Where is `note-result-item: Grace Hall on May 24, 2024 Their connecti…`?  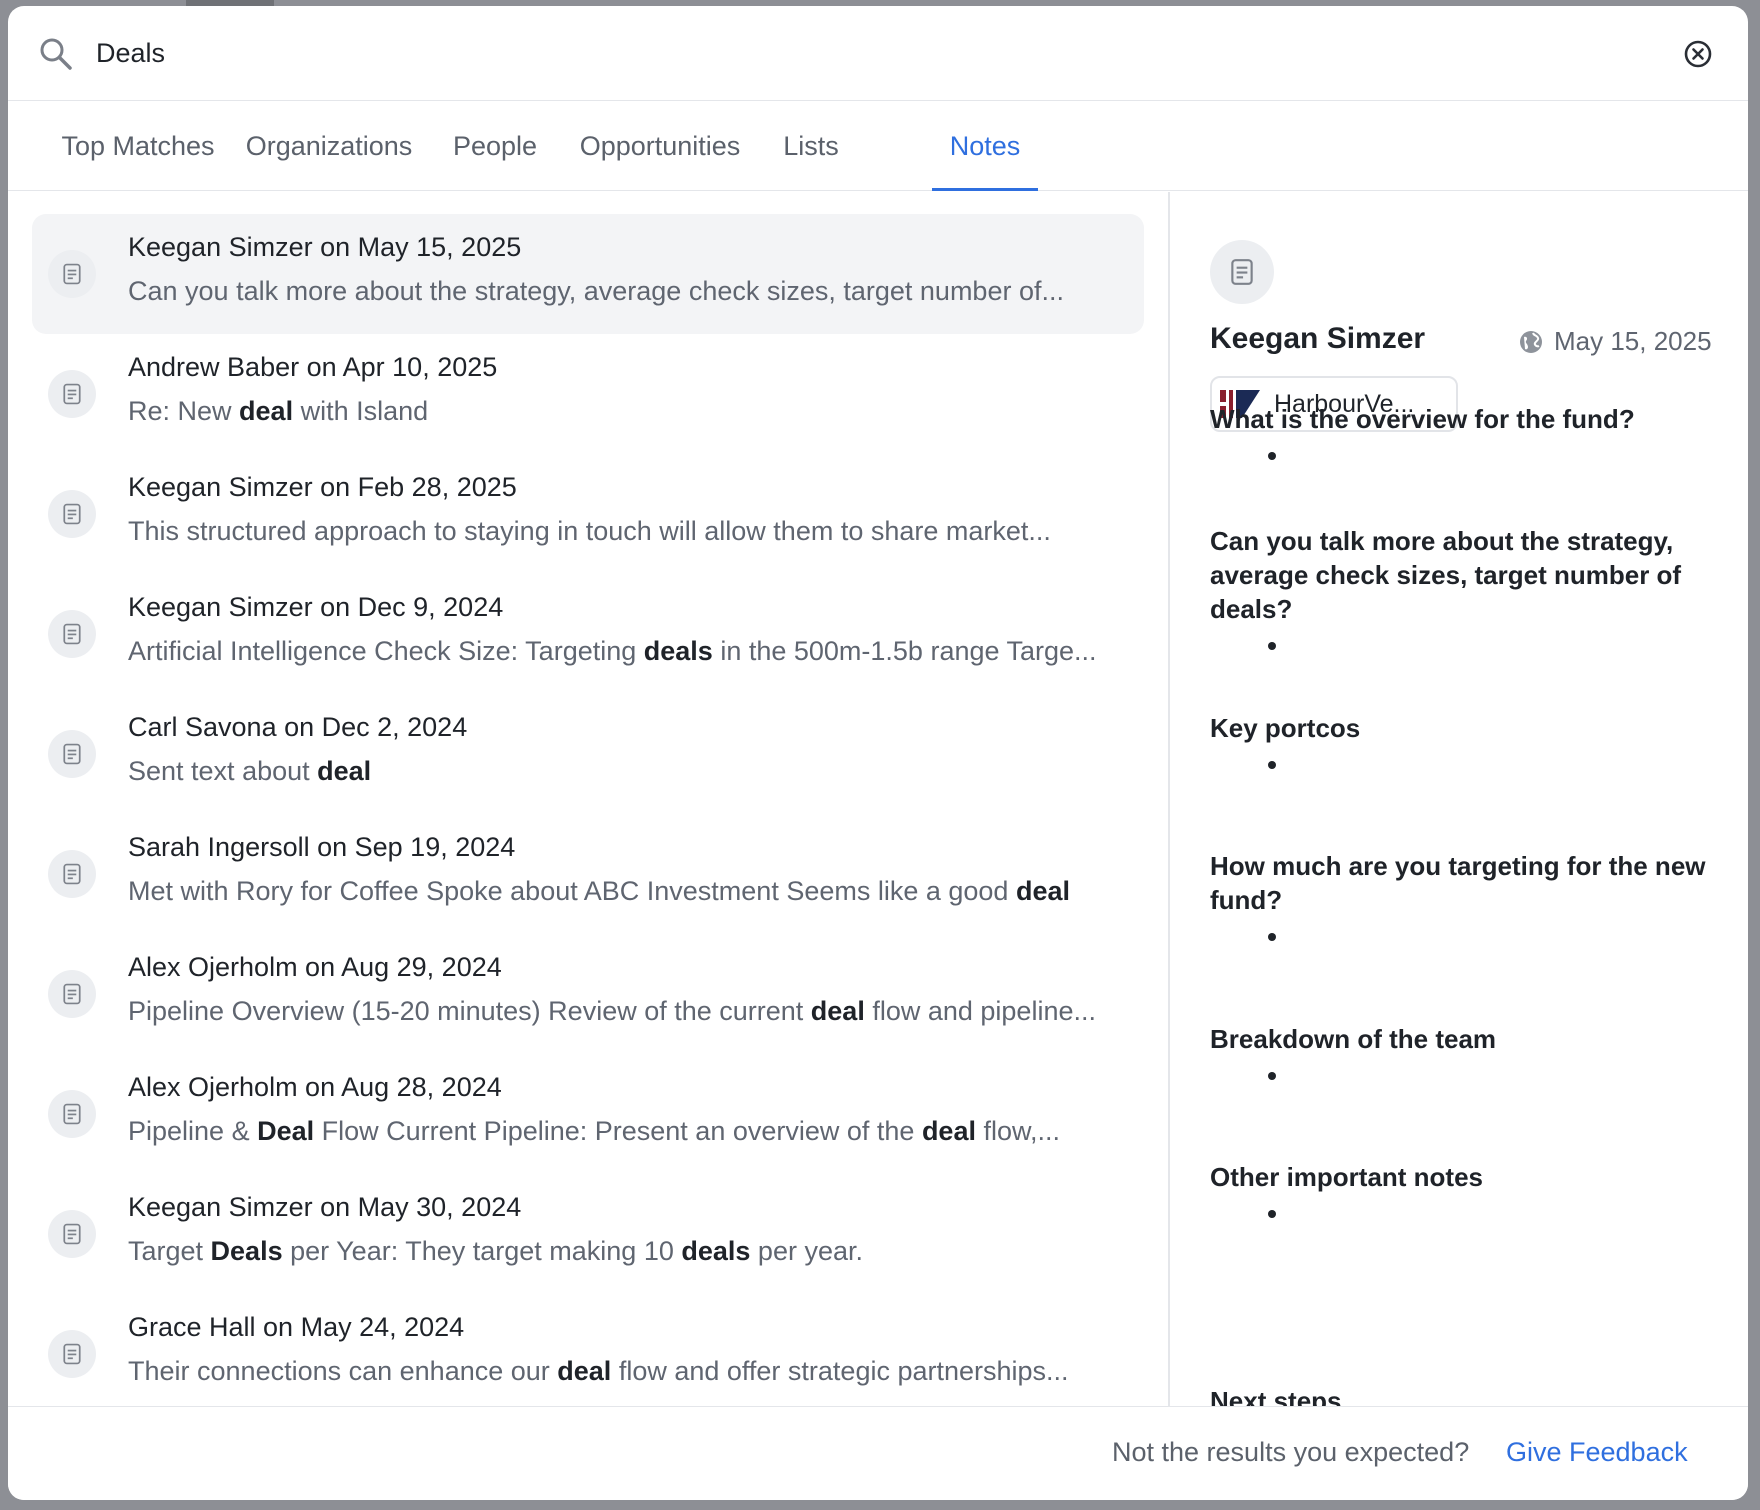 note-result-item: Grace Hall on May 24, 2024 Their connecti… is located at coordinates (588, 1350).